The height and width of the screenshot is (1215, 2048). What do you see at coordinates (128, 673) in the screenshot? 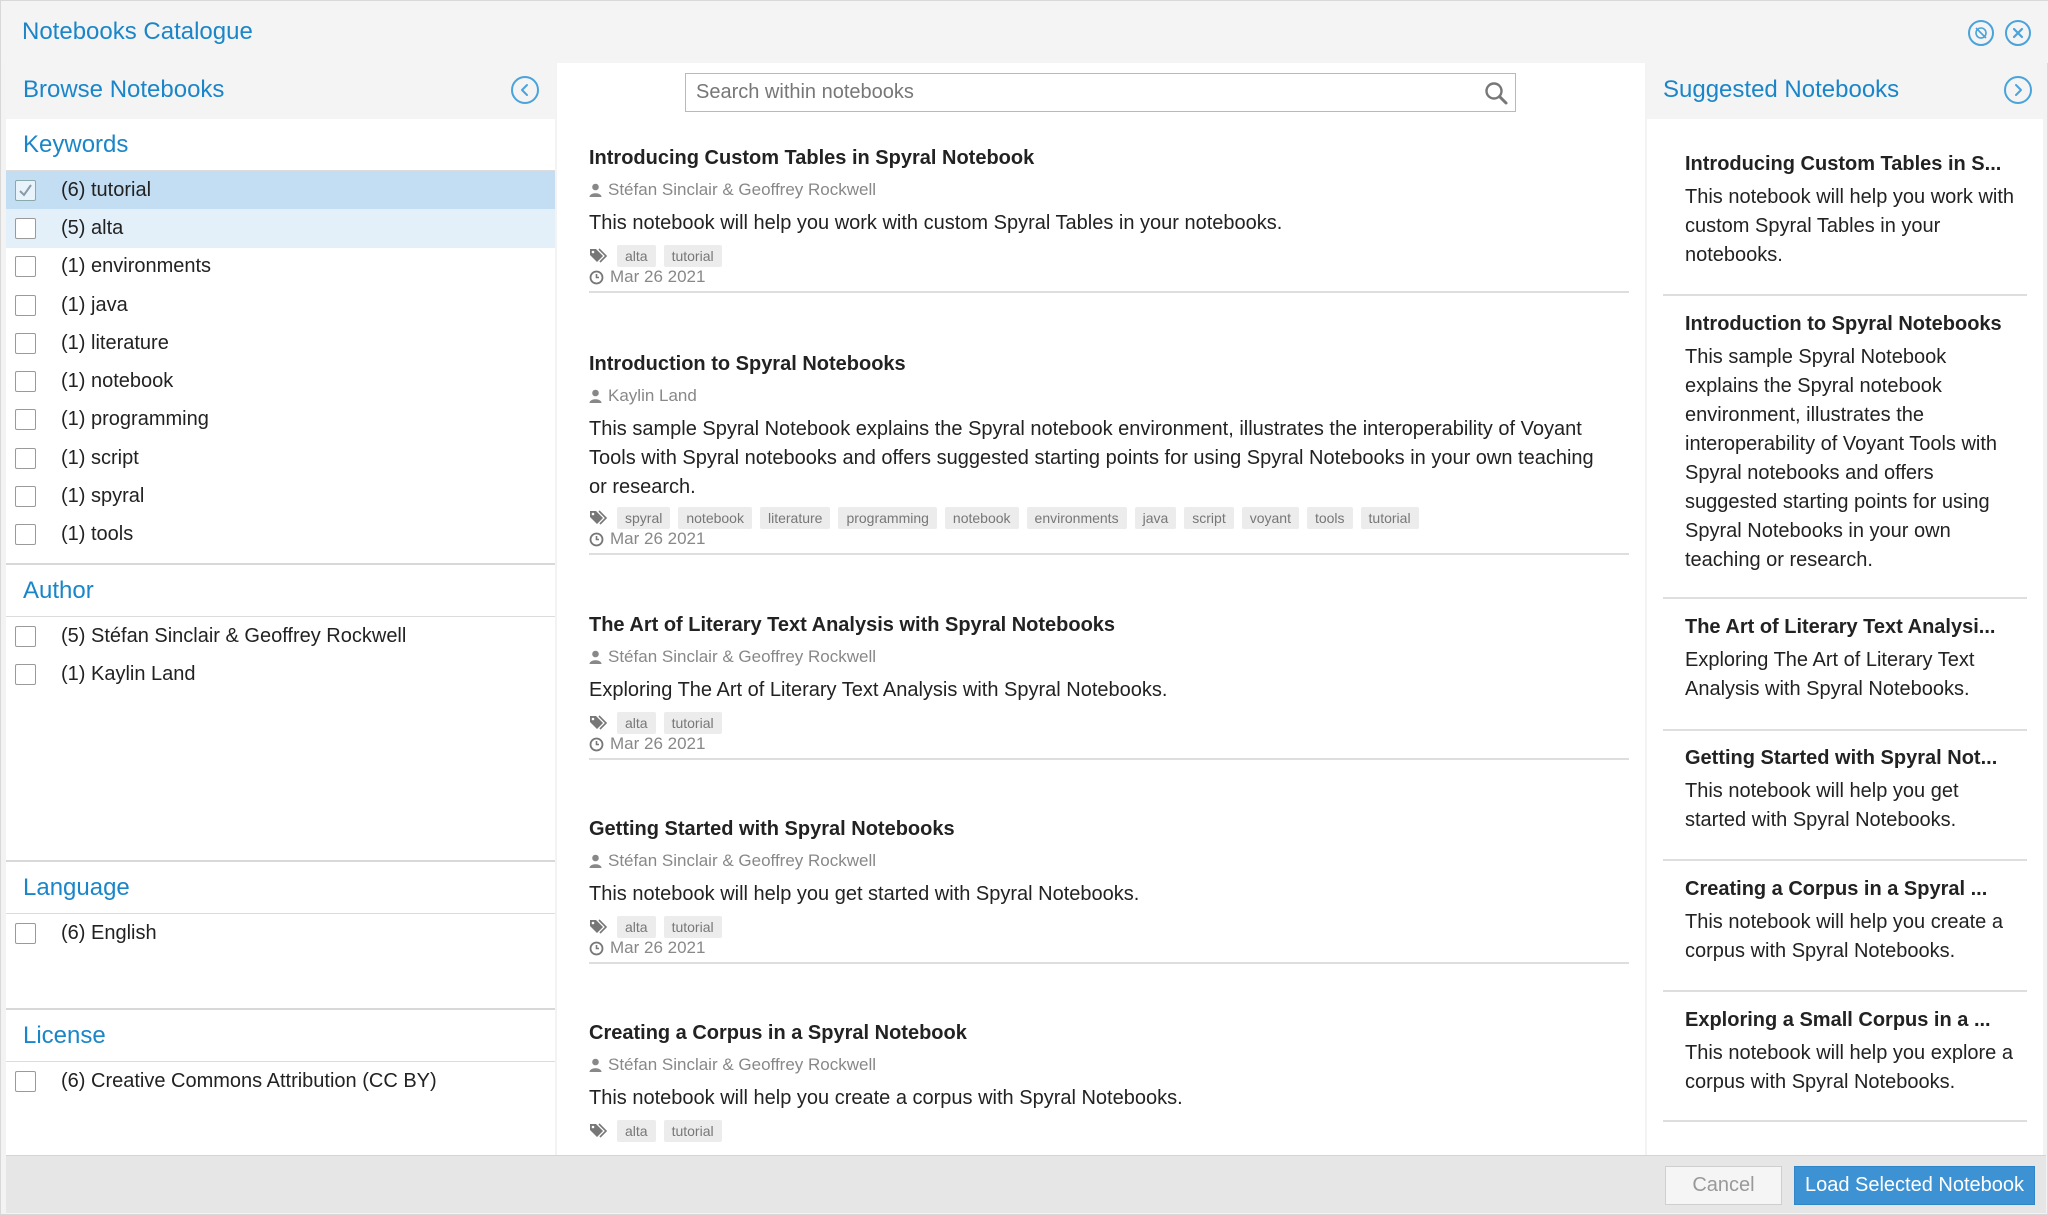
I see `facet-label: (1) Kaylin Land` at bounding box center [128, 673].